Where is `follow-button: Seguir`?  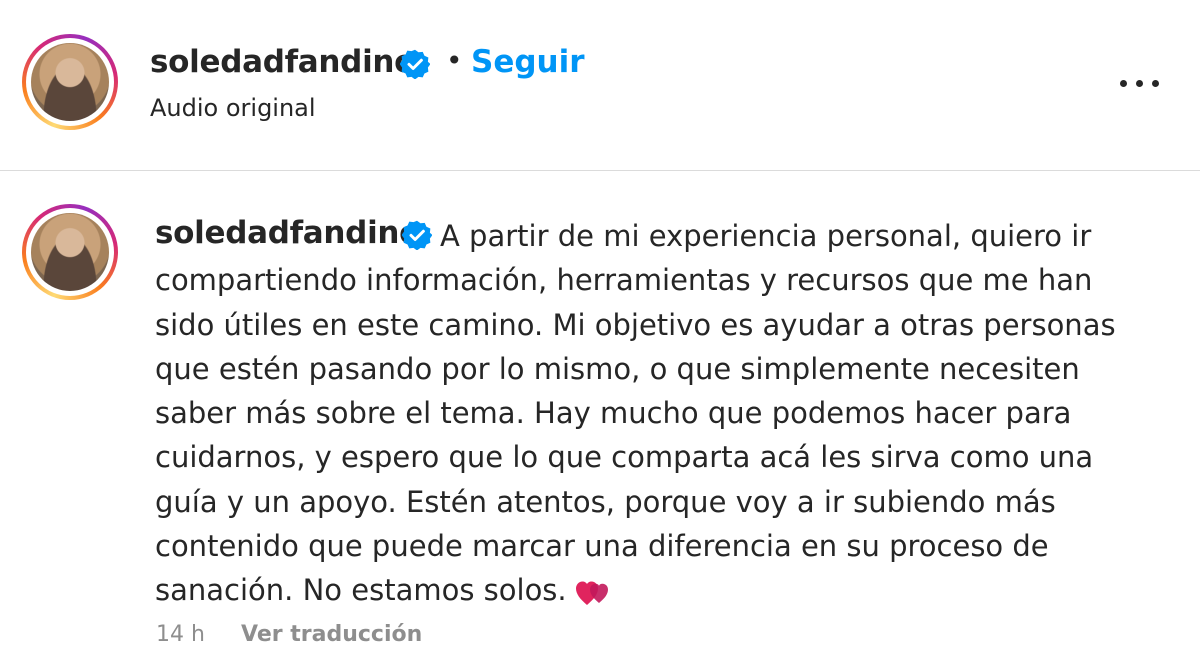 follow-button: Seguir is located at coordinates (528, 62).